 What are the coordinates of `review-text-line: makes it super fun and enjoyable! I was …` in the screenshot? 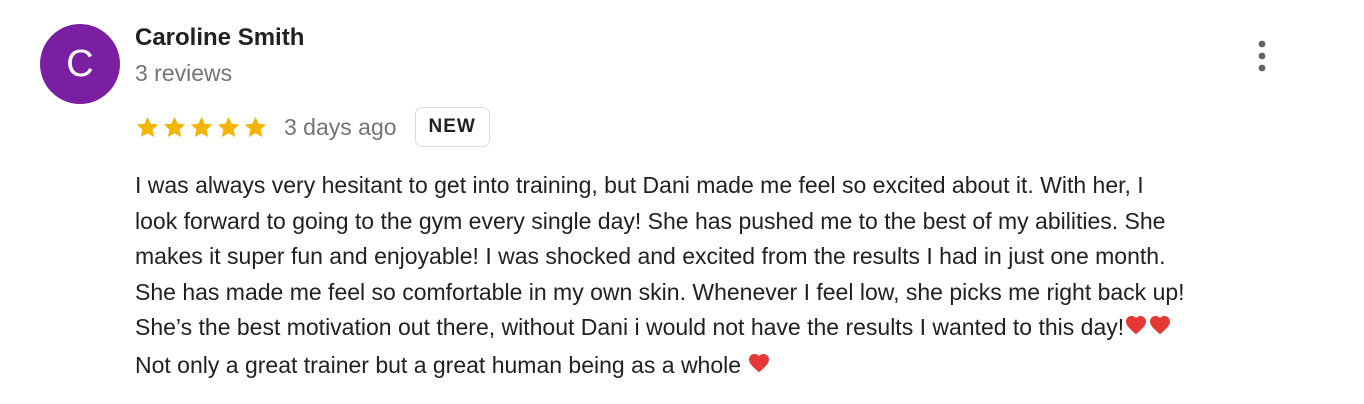 It's located at (650, 256).